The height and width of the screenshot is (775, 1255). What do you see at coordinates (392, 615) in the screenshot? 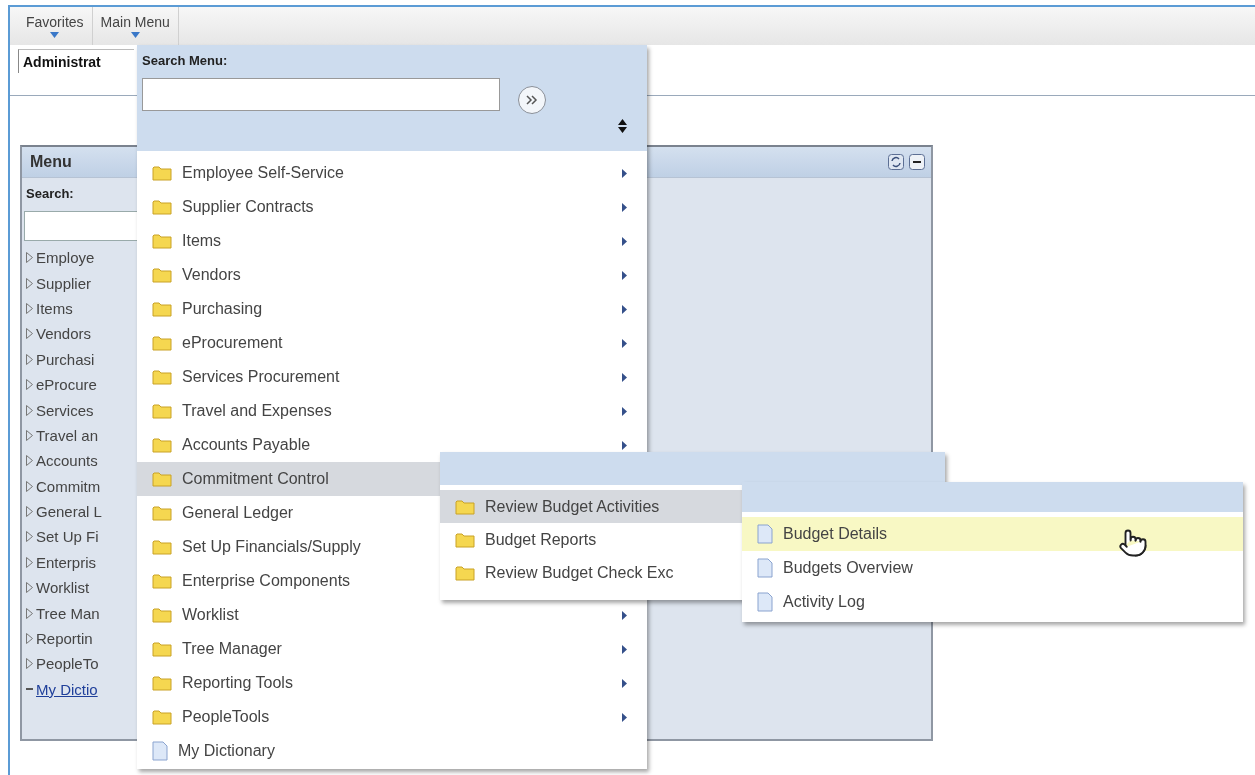
I see `menu-item: Worklist` at bounding box center [392, 615].